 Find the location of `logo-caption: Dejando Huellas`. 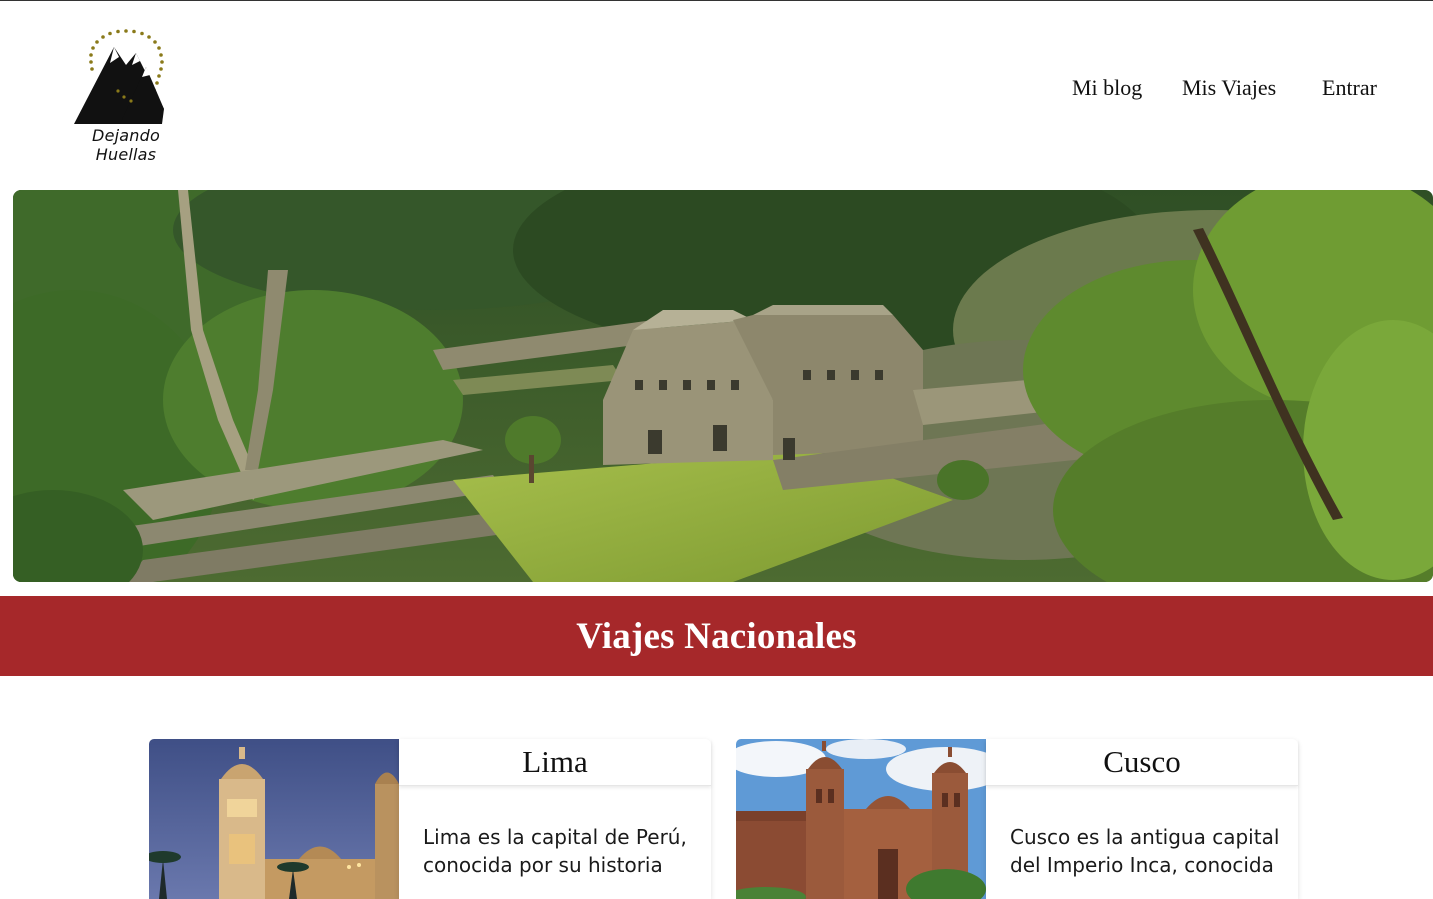

logo-caption: Dejando Huellas is located at coordinates (126, 145).